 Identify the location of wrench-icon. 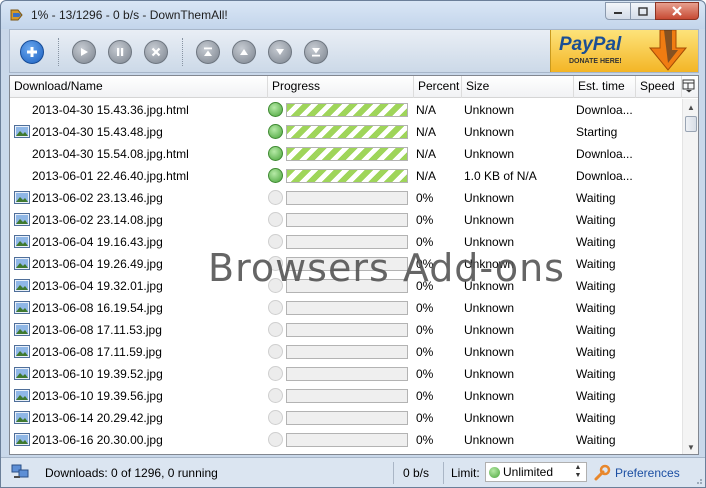
(602, 472).